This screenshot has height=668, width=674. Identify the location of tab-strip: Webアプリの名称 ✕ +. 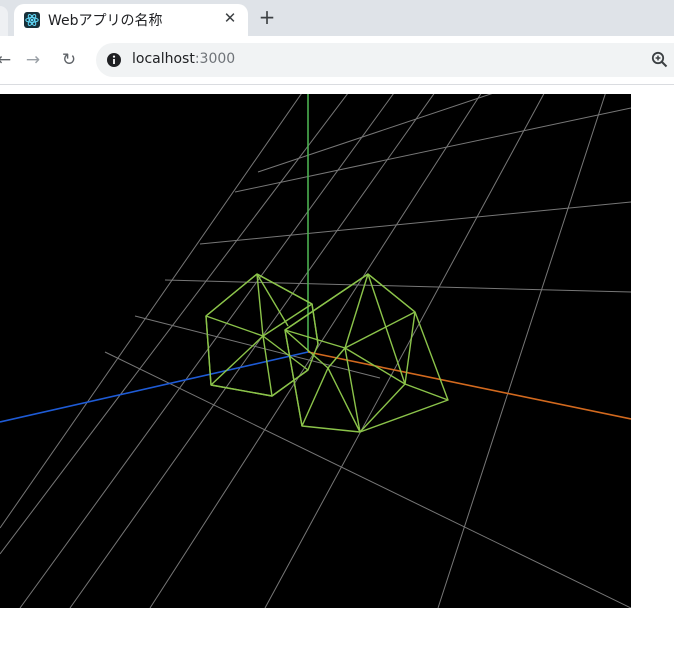
(337, 18).